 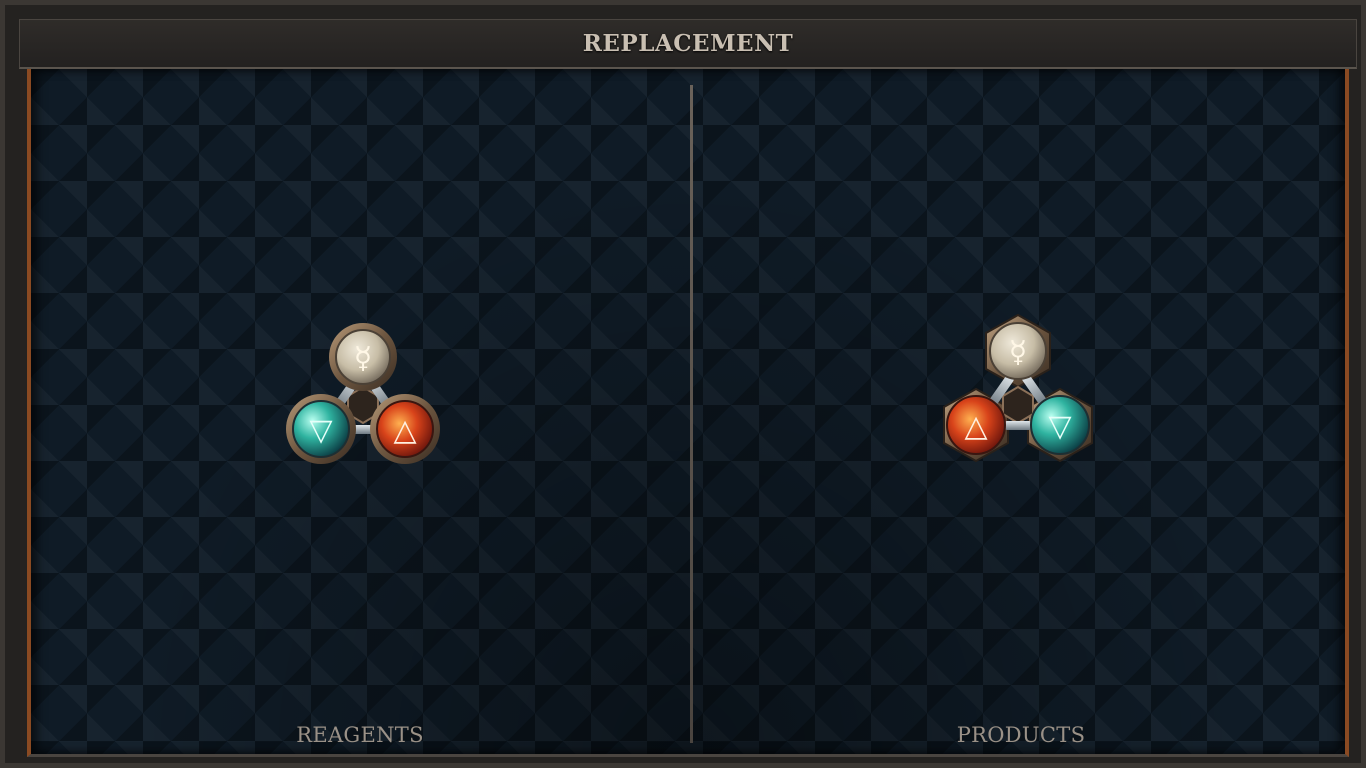 I want to click on reagents-label: REAGENTS, so click(x=360, y=735).